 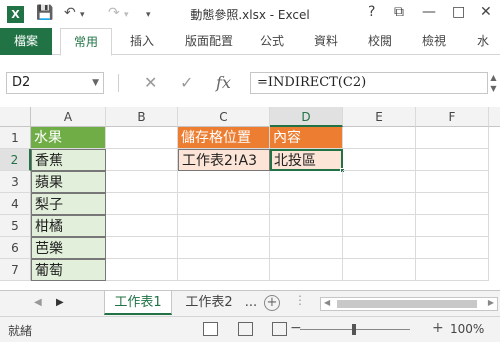 I want to click on row-header-5: 5, so click(x=15, y=226).